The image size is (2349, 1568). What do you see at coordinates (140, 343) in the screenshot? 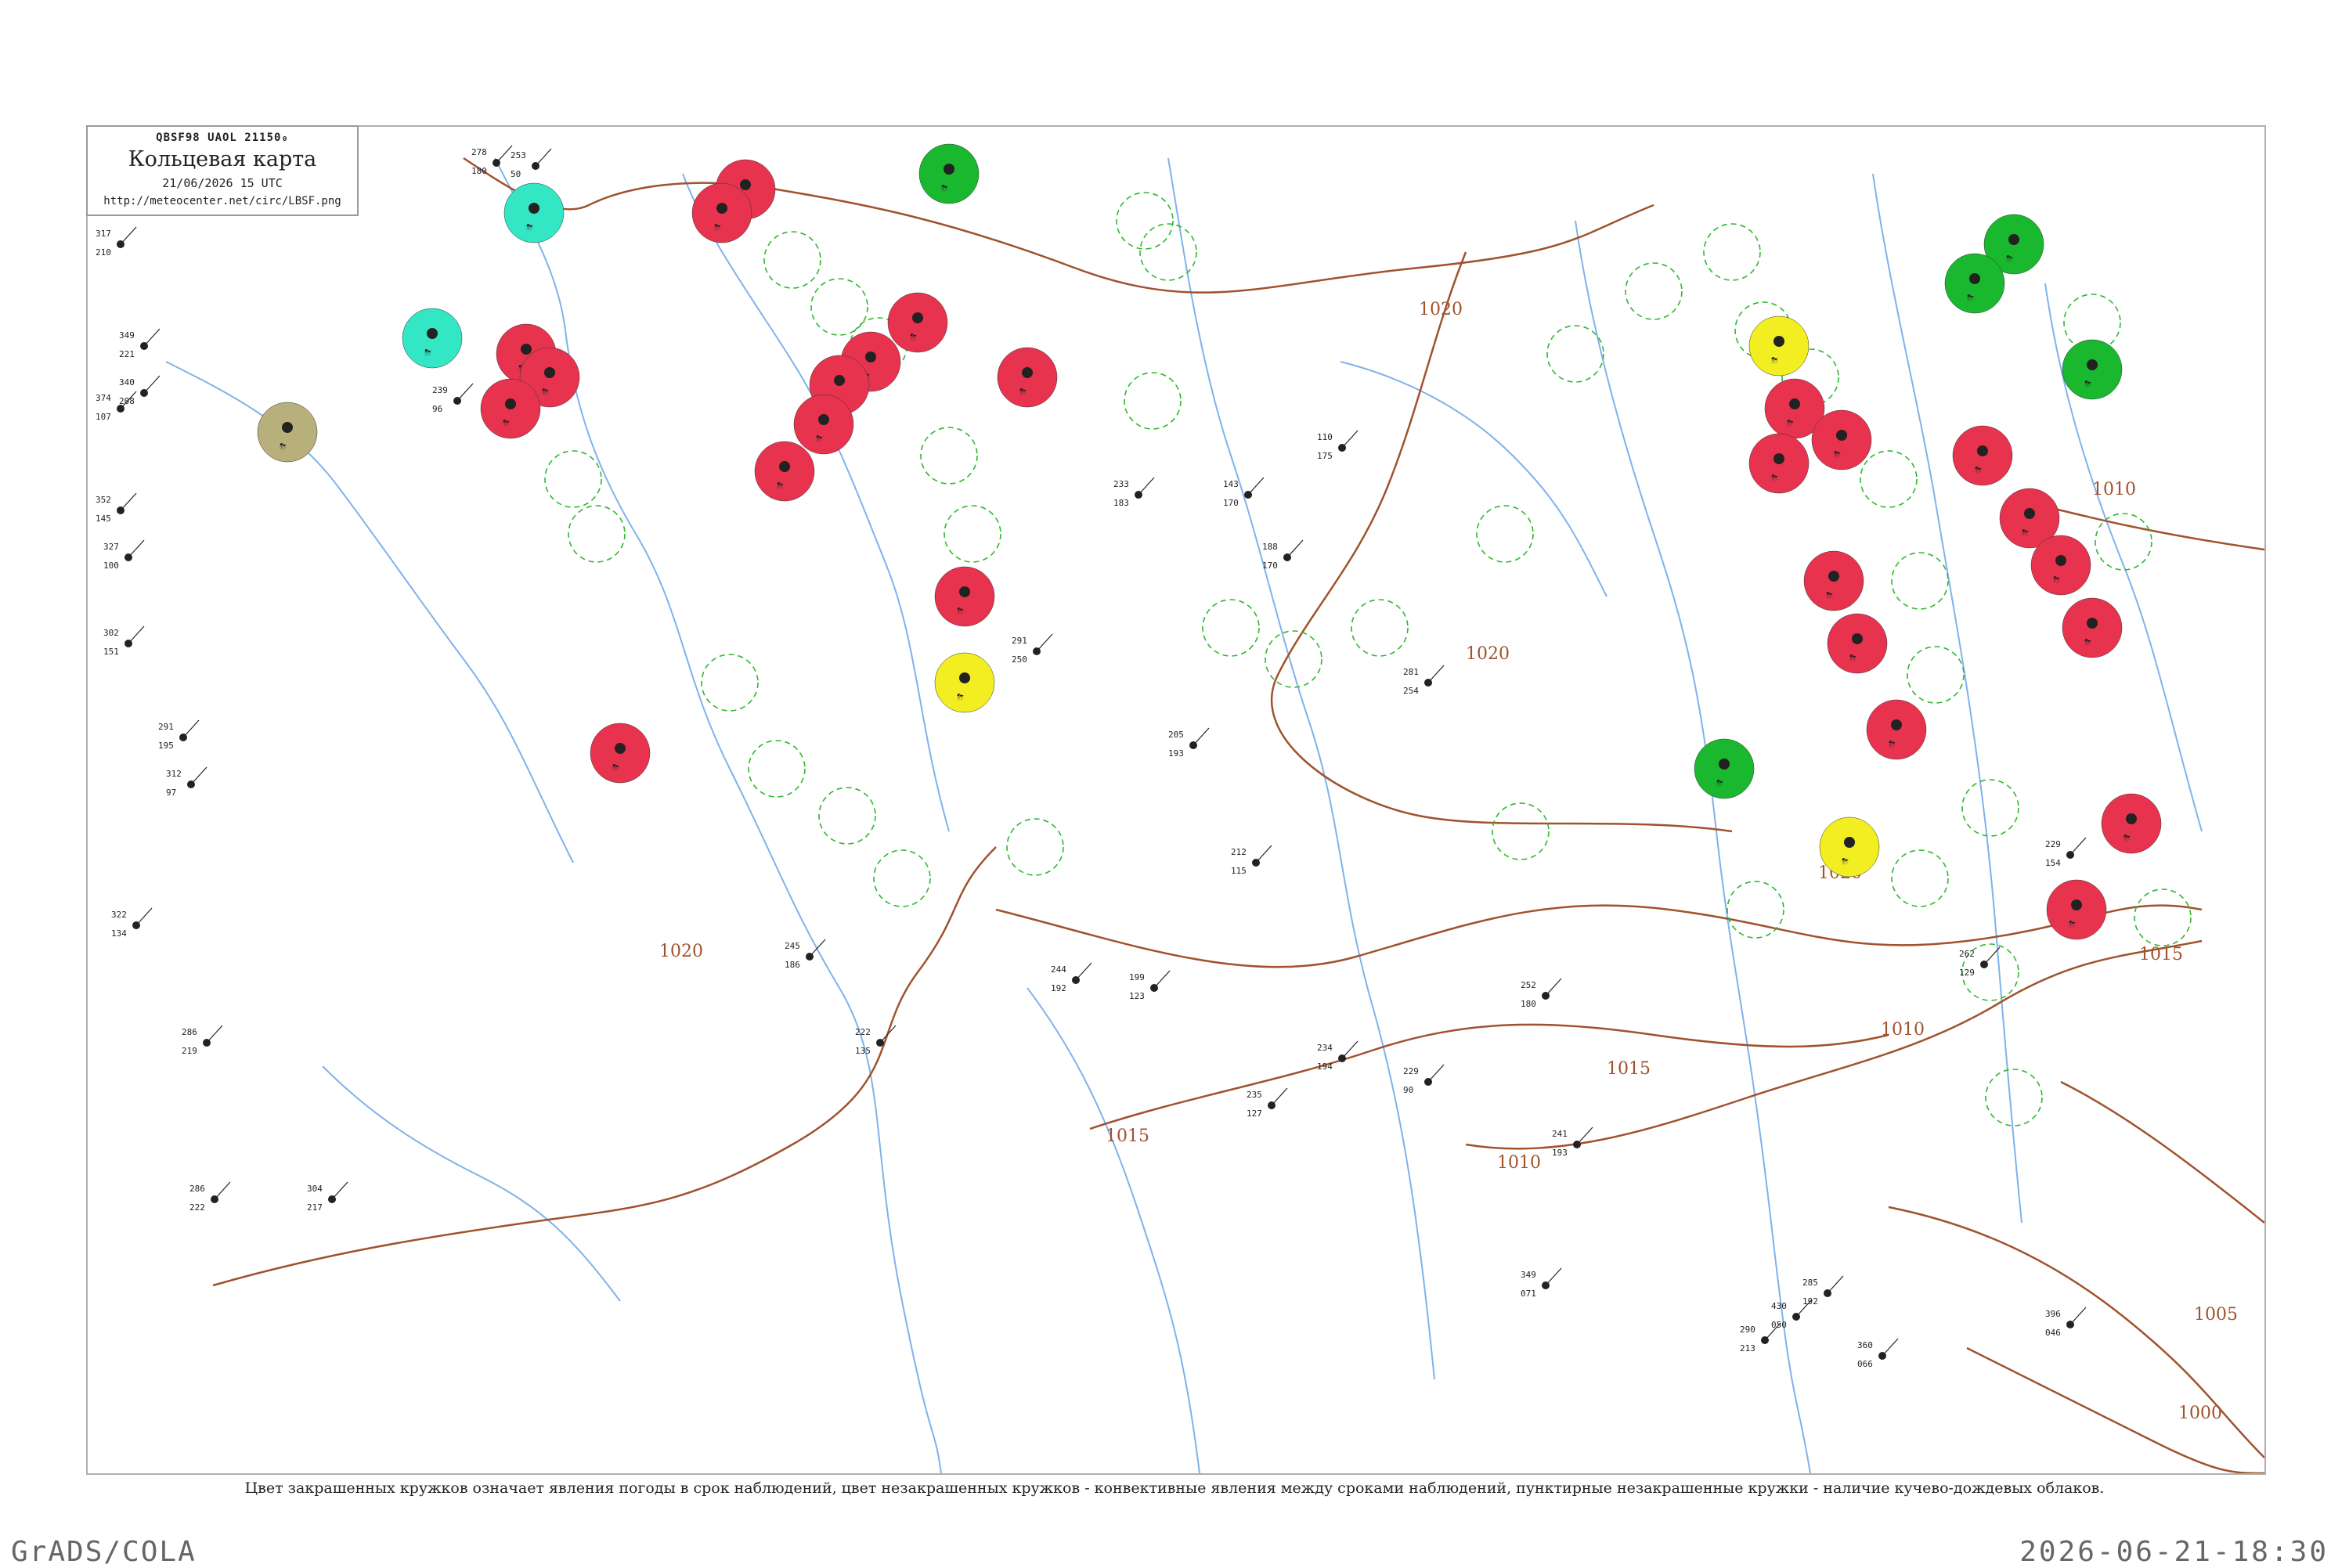
I see `station: 349 221` at bounding box center [140, 343].